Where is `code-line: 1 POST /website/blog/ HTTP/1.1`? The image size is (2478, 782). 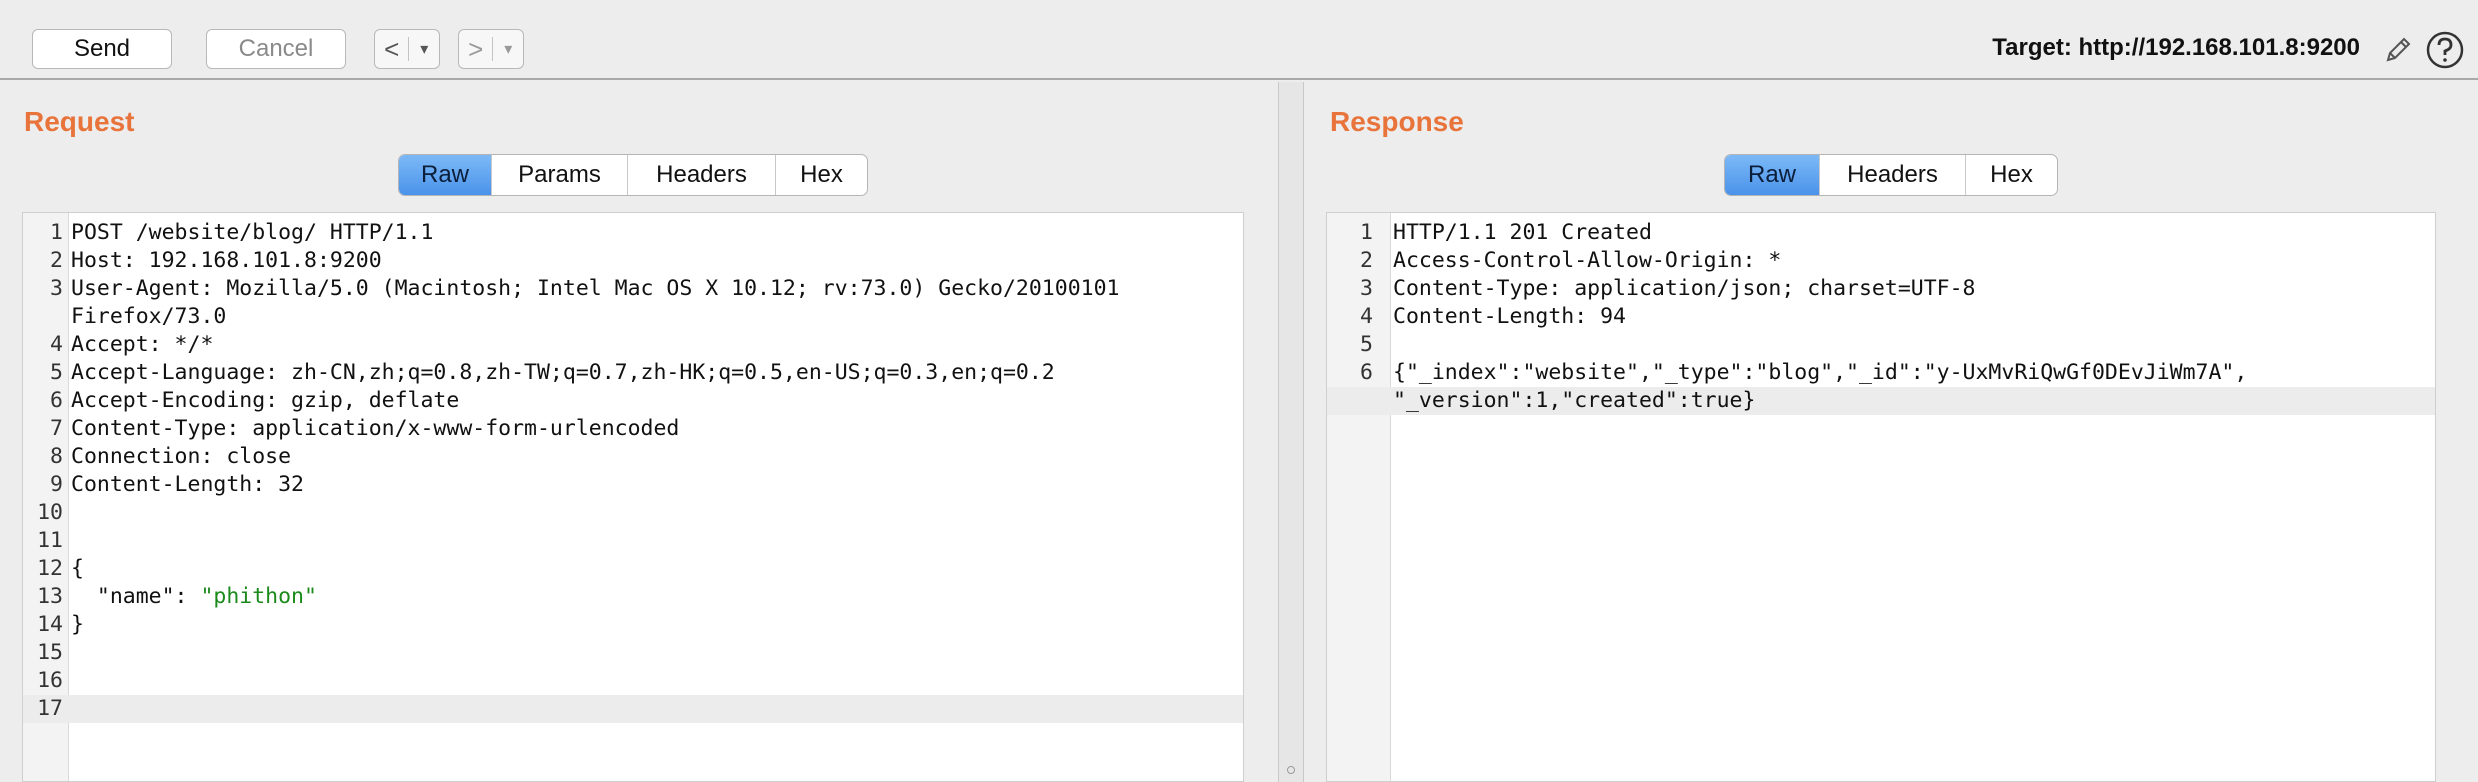 code-line: 1 POST /website/blog/ HTTP/1.1 is located at coordinates (633, 233).